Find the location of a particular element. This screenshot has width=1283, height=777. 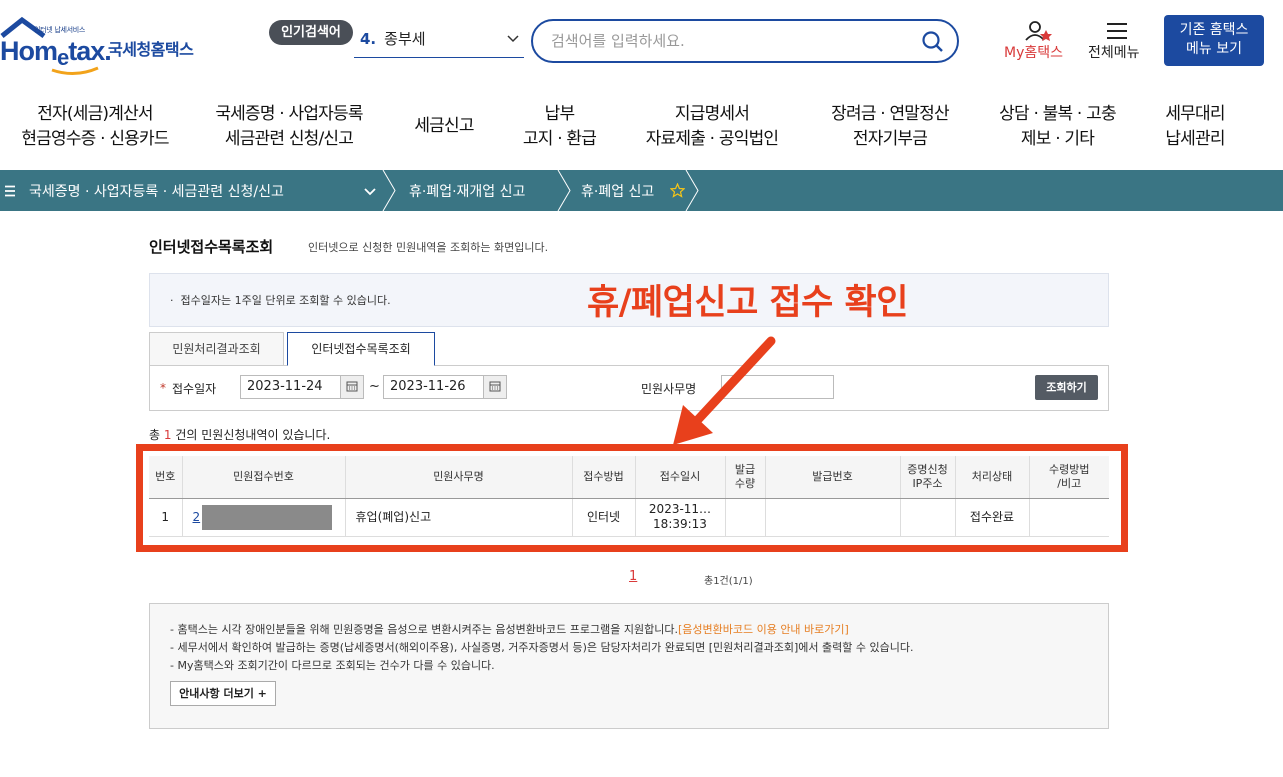

logo-swoosh-icon is located at coordinates (75, 70).